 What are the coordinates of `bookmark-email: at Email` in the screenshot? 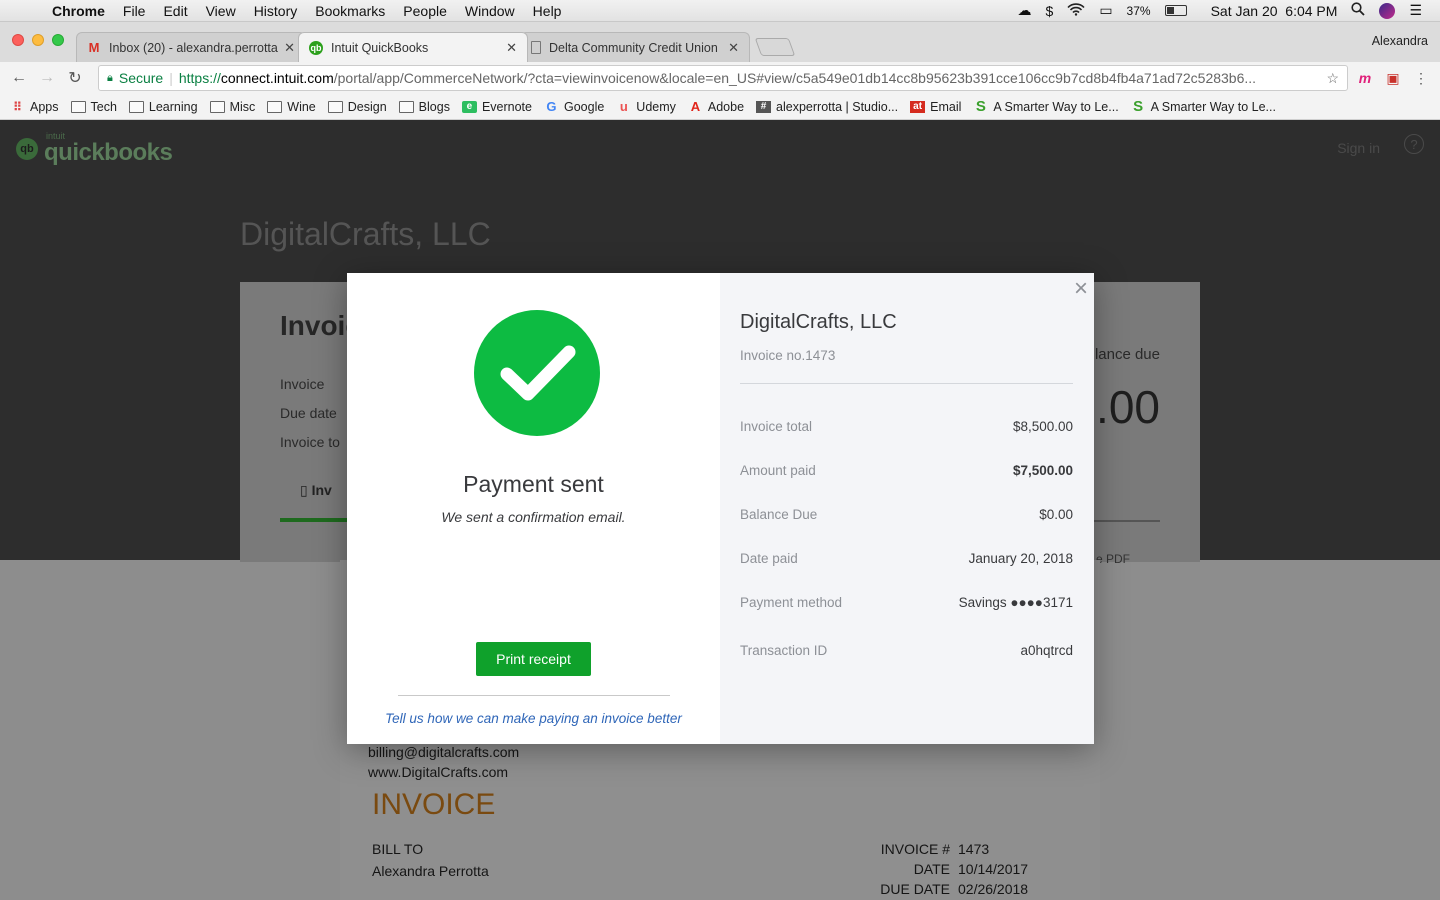 It's located at (935, 107).